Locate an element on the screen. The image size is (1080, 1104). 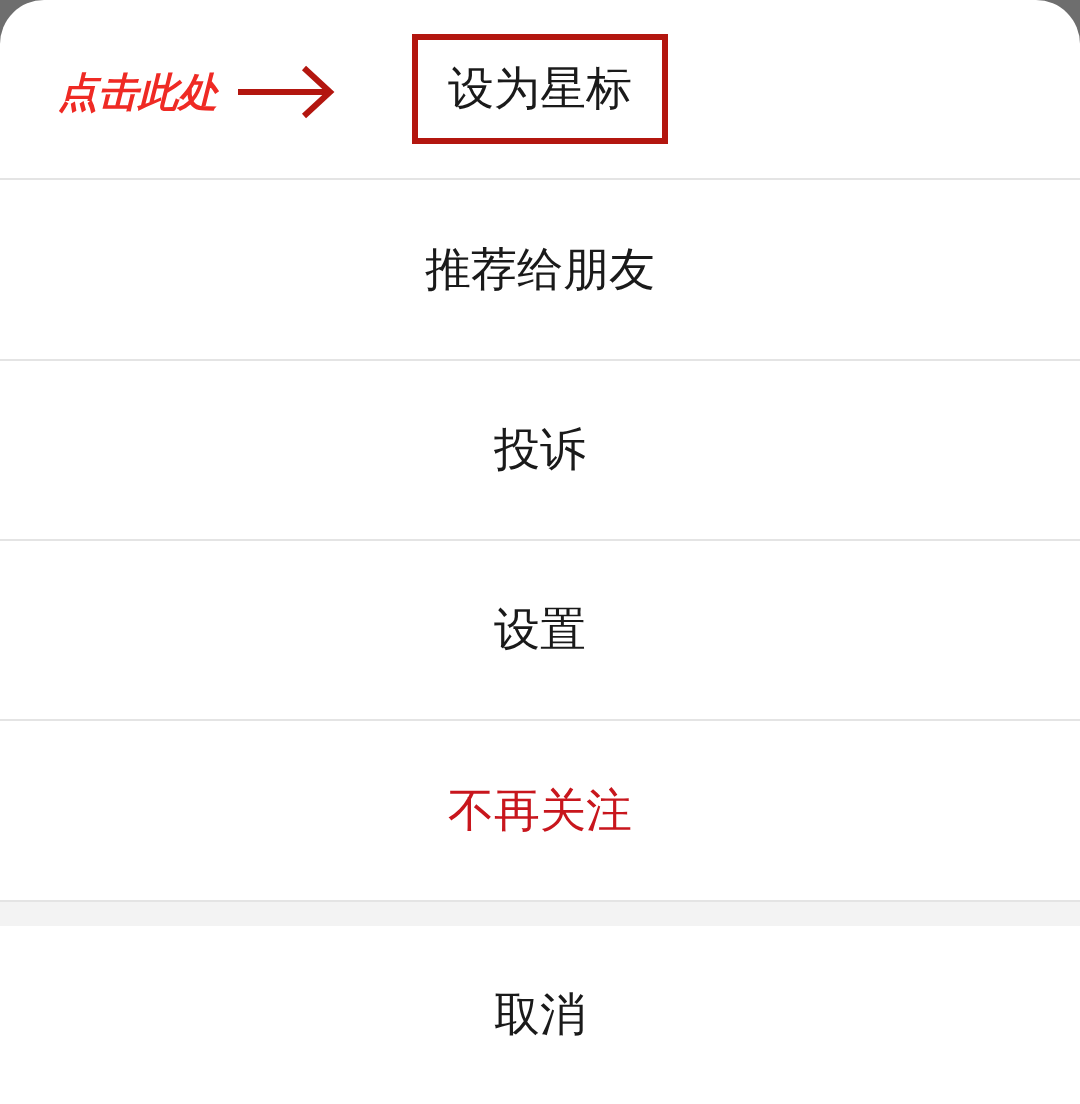
menu-item: 设为星标 is located at coordinates (540, 89).